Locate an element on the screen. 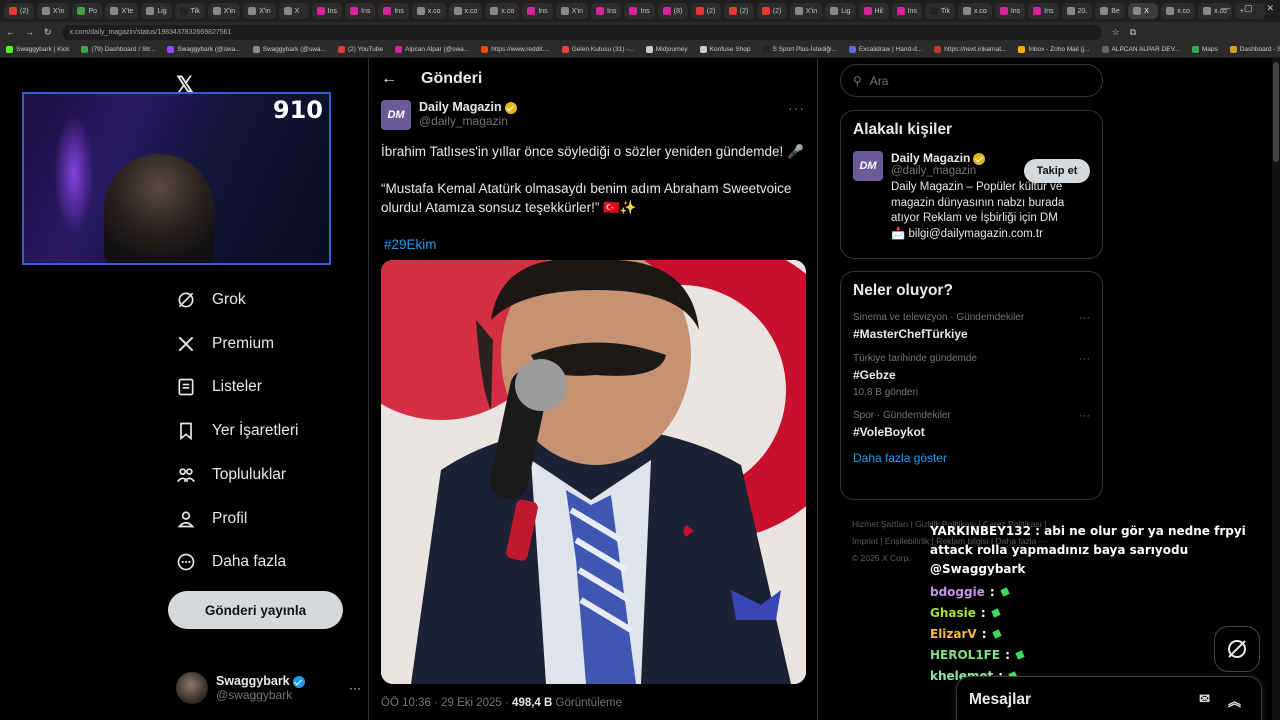 This screenshot has height=720, width=1280. tab-favicon-icon is located at coordinates (966, 11).